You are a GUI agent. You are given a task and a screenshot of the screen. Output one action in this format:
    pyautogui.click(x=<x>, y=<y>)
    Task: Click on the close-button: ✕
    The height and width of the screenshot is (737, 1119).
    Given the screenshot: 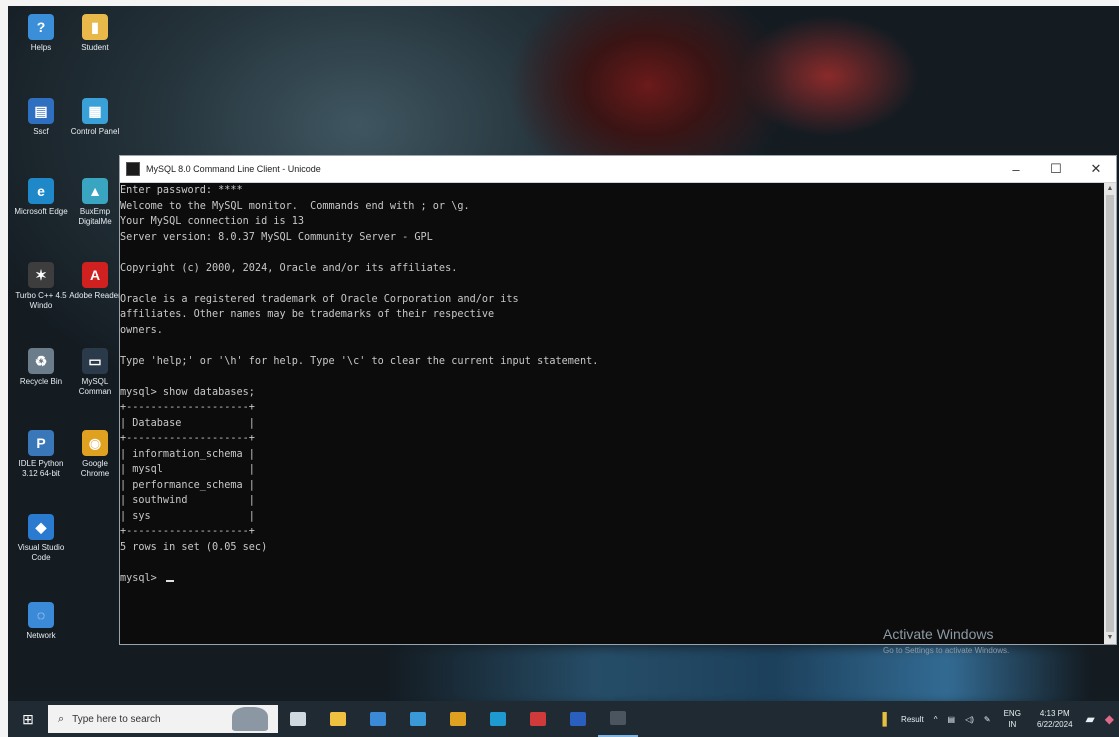 What is the action you would take?
    pyautogui.click(x=1096, y=169)
    